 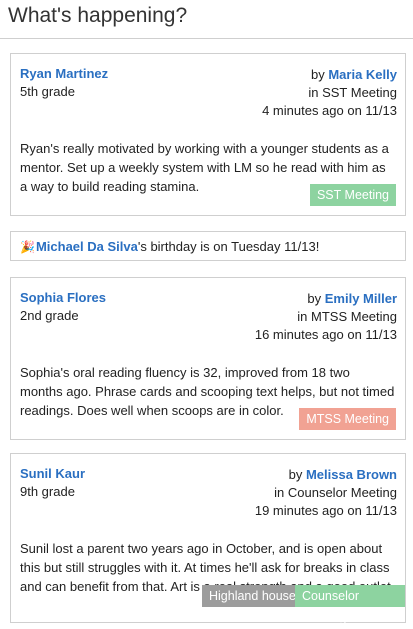 I want to click on page-title: What's happening?, so click(x=98, y=15).